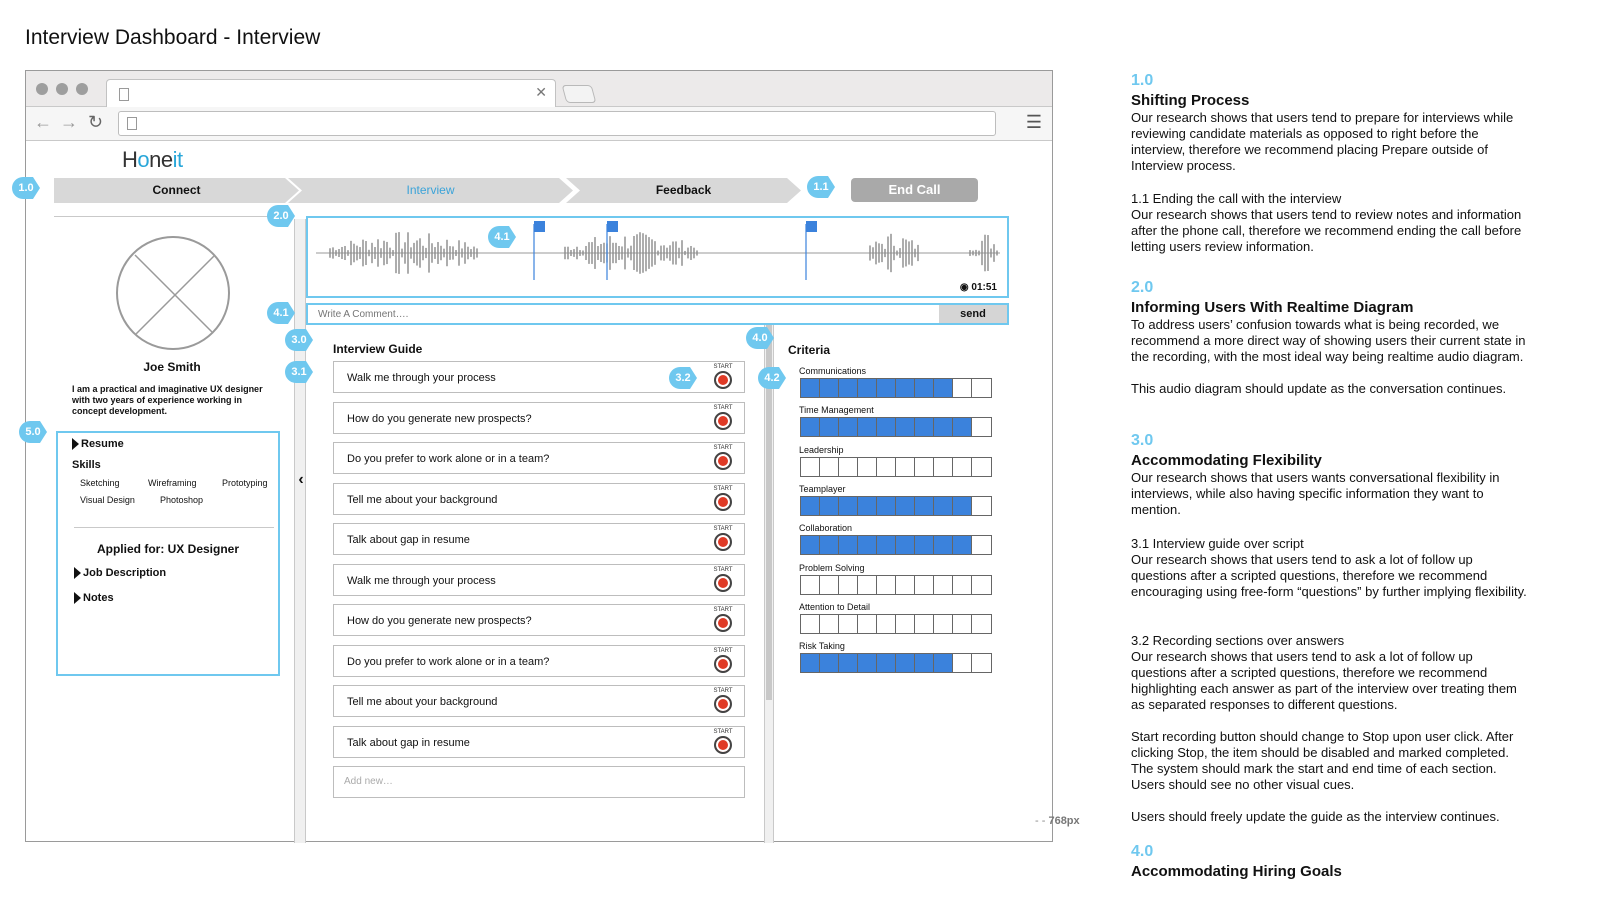 The image size is (1600, 900). Describe the element at coordinates (657, 257) in the screenshot. I see `audio-waveform-panel: ◉ 01:51` at that location.